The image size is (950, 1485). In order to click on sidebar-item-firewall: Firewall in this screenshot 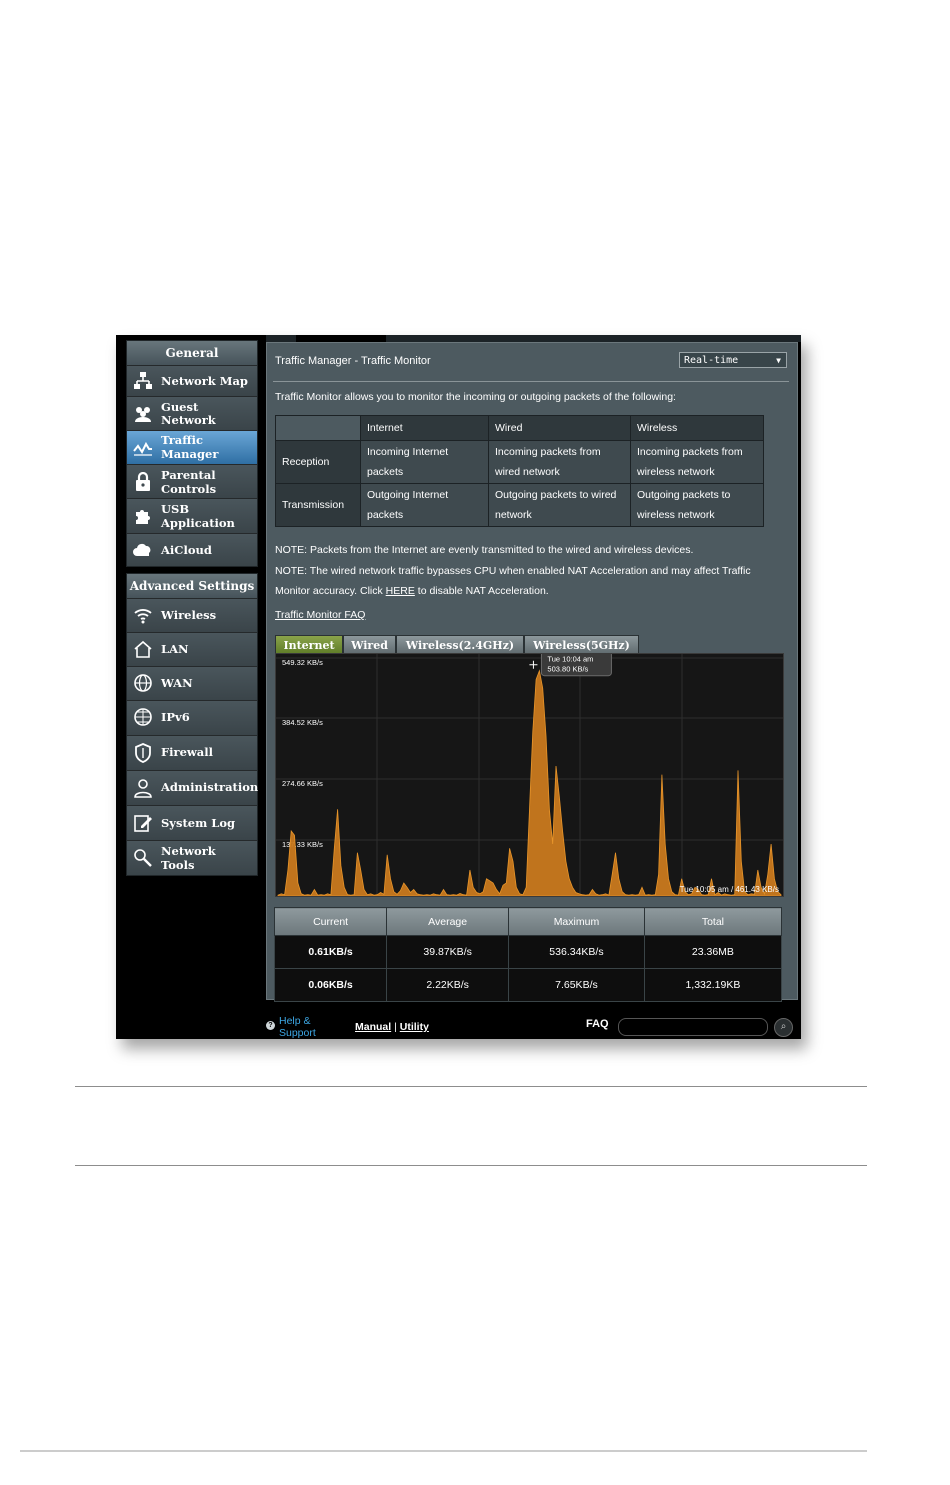, I will do `click(192, 752)`.